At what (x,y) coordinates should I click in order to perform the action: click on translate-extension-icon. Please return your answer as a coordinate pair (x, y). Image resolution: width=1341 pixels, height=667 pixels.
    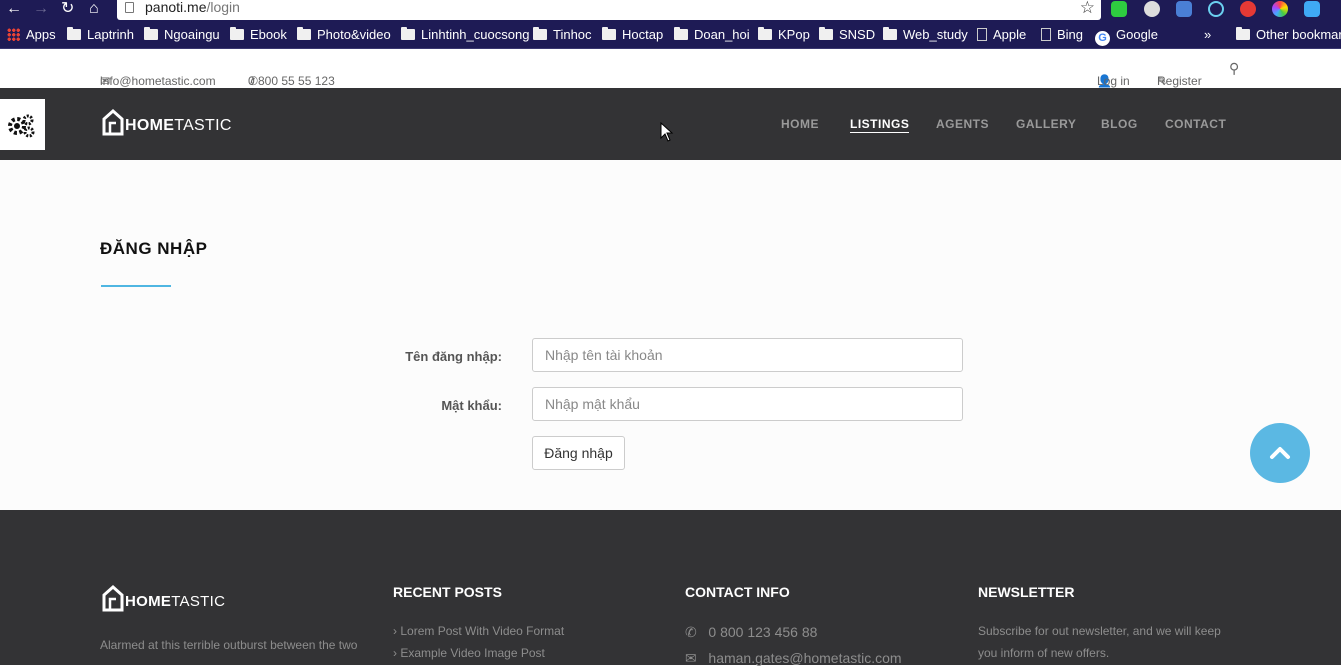
    Looking at the image, I should click on (1184, 9).